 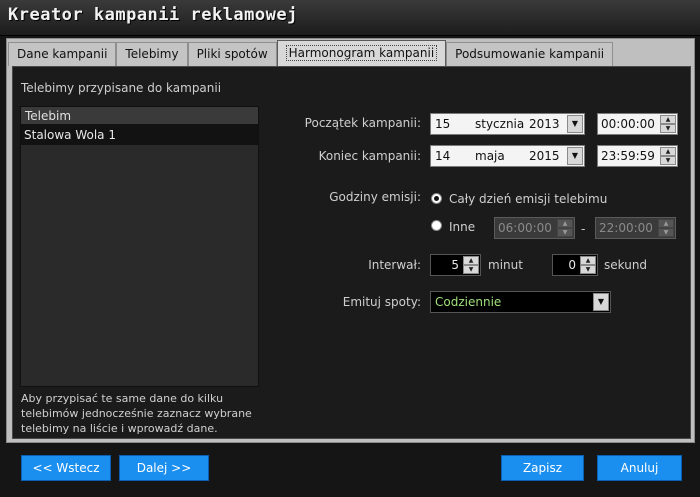 I want to click on save-button: Zapisz, so click(x=542, y=468).